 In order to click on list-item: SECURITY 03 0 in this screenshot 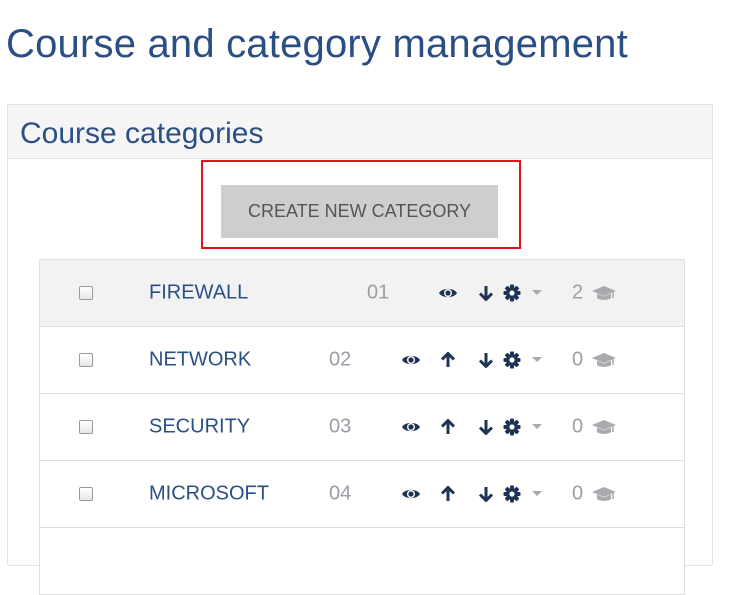, I will do `click(362, 427)`.